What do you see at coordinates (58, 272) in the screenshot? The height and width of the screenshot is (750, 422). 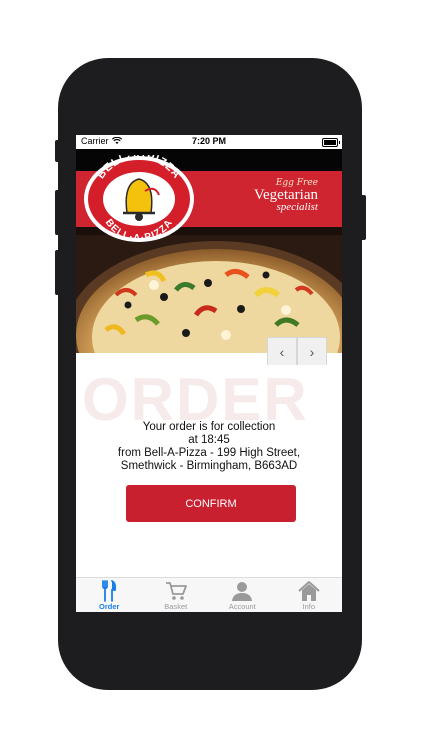 I see `phone-volume-down-button` at bounding box center [58, 272].